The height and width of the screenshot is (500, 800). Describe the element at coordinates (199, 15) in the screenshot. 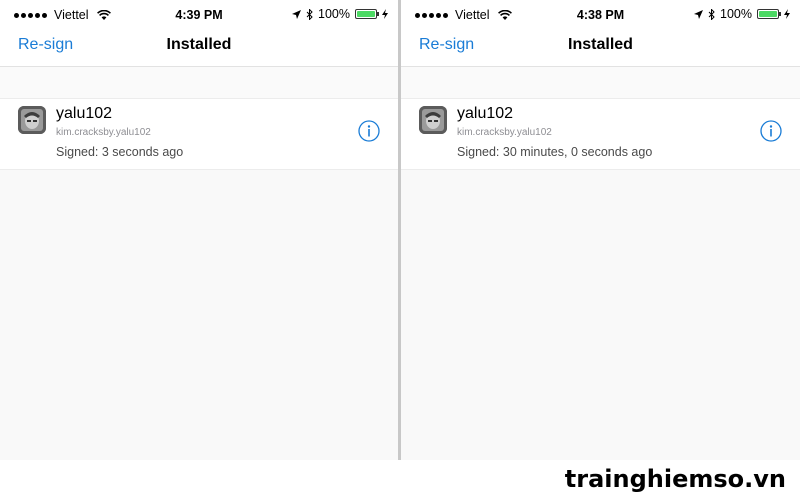

I see `status-bar: Viettel 4:39 PM 100%` at that location.